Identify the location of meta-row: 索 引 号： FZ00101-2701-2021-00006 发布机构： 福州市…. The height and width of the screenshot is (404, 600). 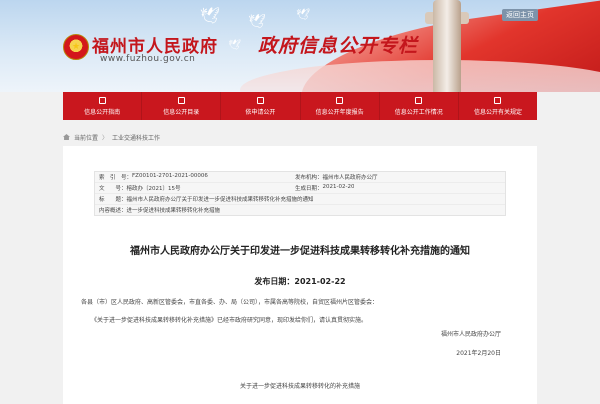
(300, 177).